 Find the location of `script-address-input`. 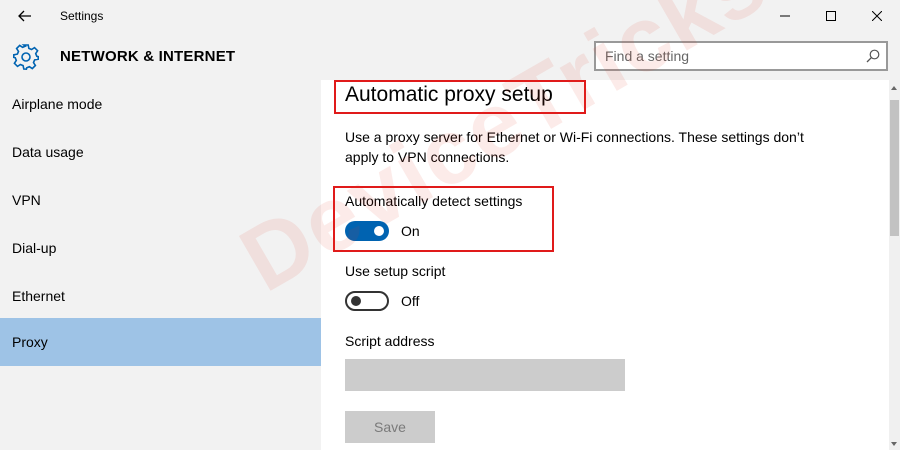

script-address-input is located at coordinates (485, 375).